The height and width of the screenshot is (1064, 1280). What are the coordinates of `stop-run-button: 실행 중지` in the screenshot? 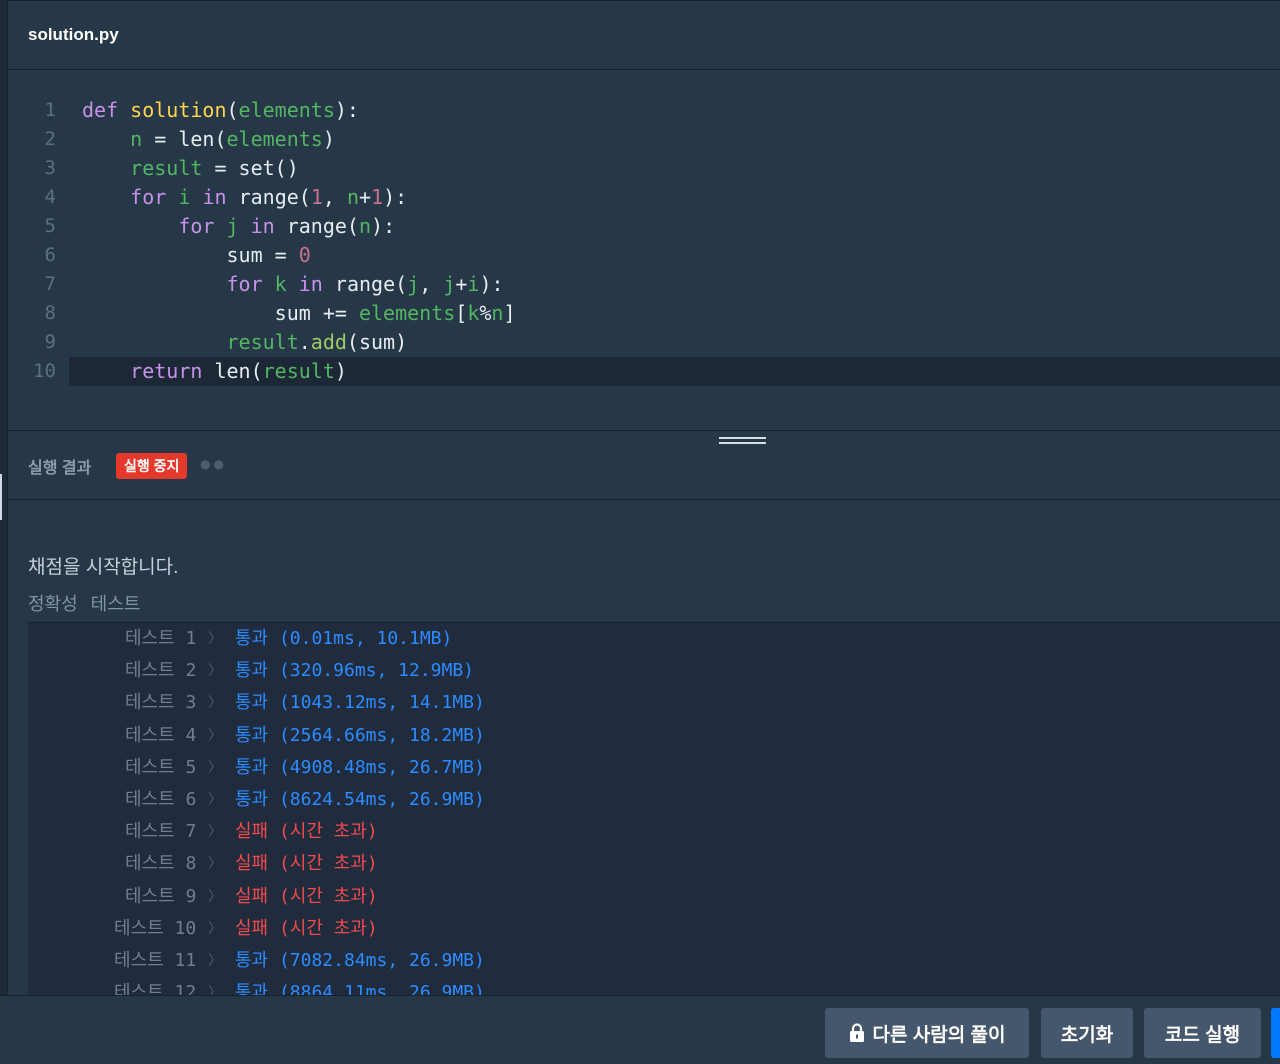 It's located at (152, 466).